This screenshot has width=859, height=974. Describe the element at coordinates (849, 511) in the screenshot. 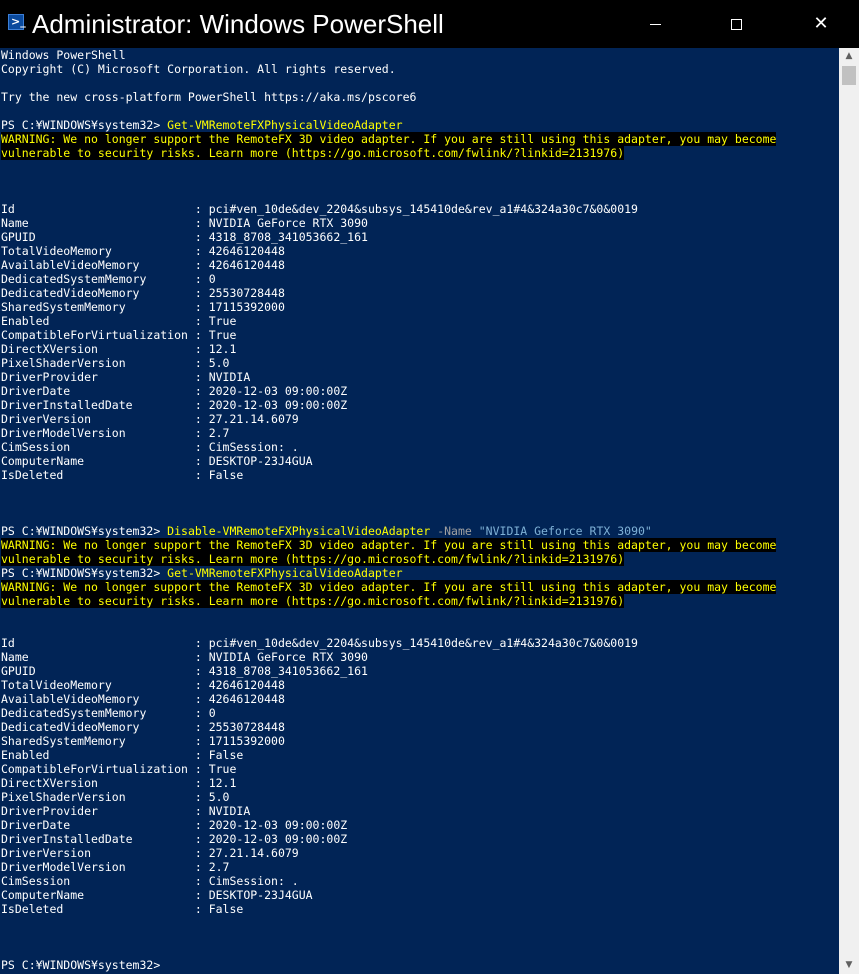

I see `vertical-scrollbar: ▲ ▼` at that location.